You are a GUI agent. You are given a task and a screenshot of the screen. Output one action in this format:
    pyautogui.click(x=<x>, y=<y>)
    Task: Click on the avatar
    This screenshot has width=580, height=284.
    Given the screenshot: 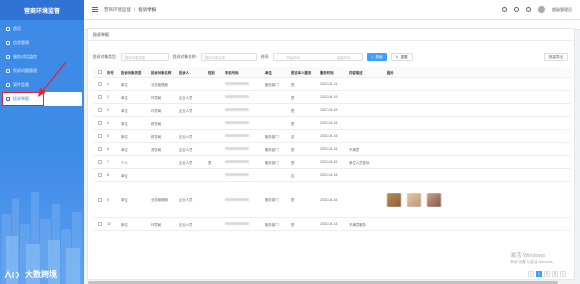 What is the action you would take?
    pyautogui.click(x=541, y=9)
    